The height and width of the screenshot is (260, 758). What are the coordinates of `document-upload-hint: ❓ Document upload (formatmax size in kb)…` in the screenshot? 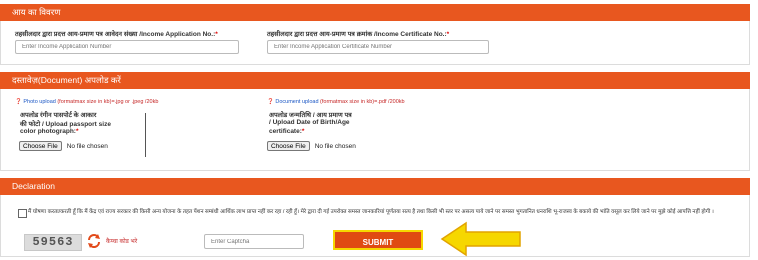 It's located at (336, 102).